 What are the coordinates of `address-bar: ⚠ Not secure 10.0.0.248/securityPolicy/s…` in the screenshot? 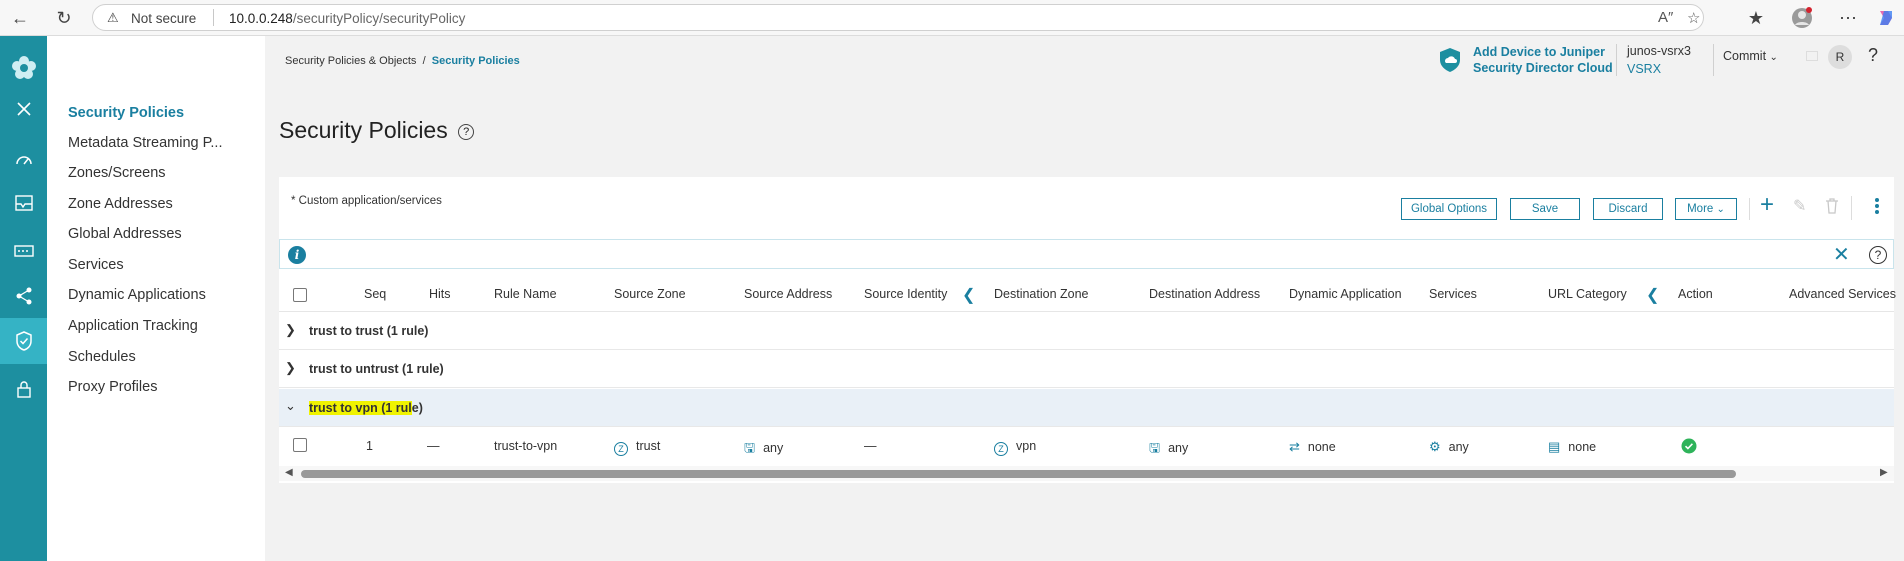 It's located at (898, 17).